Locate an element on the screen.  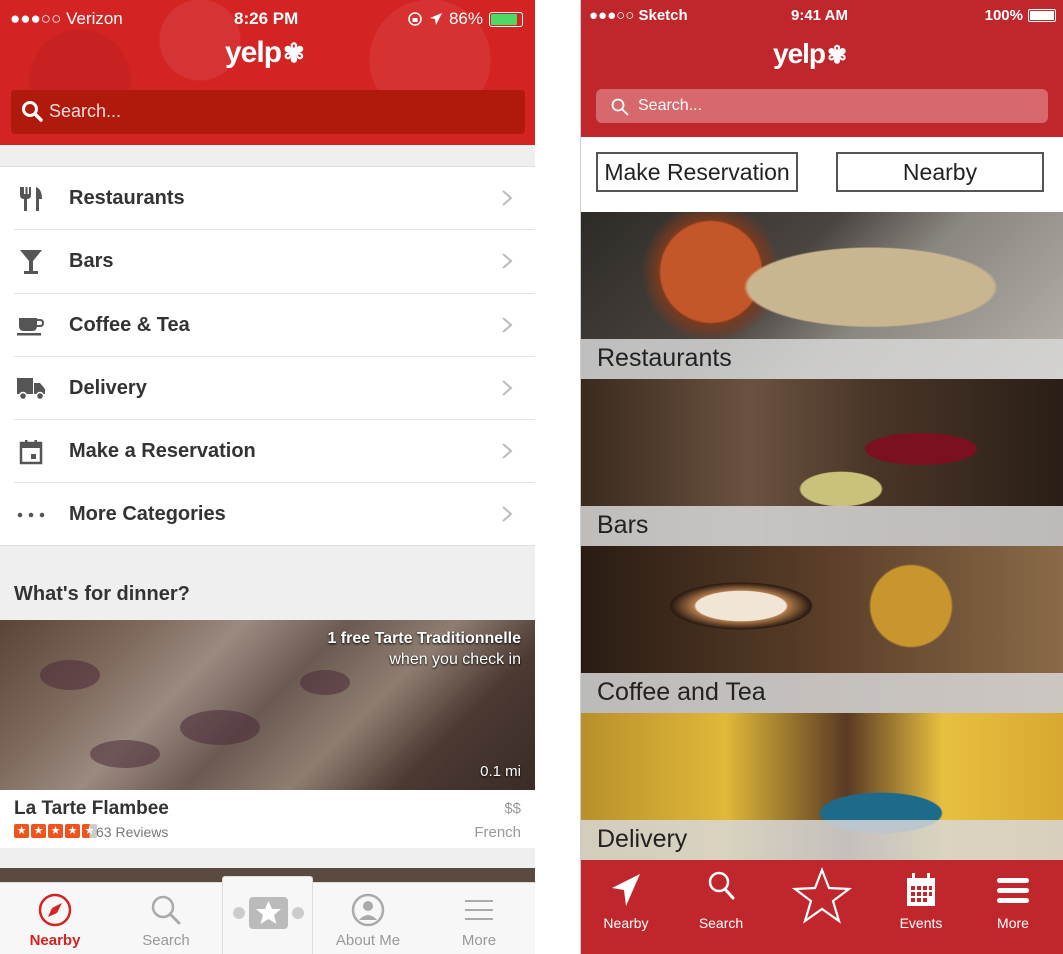
tab-label: About Me is located at coordinates (368, 940).